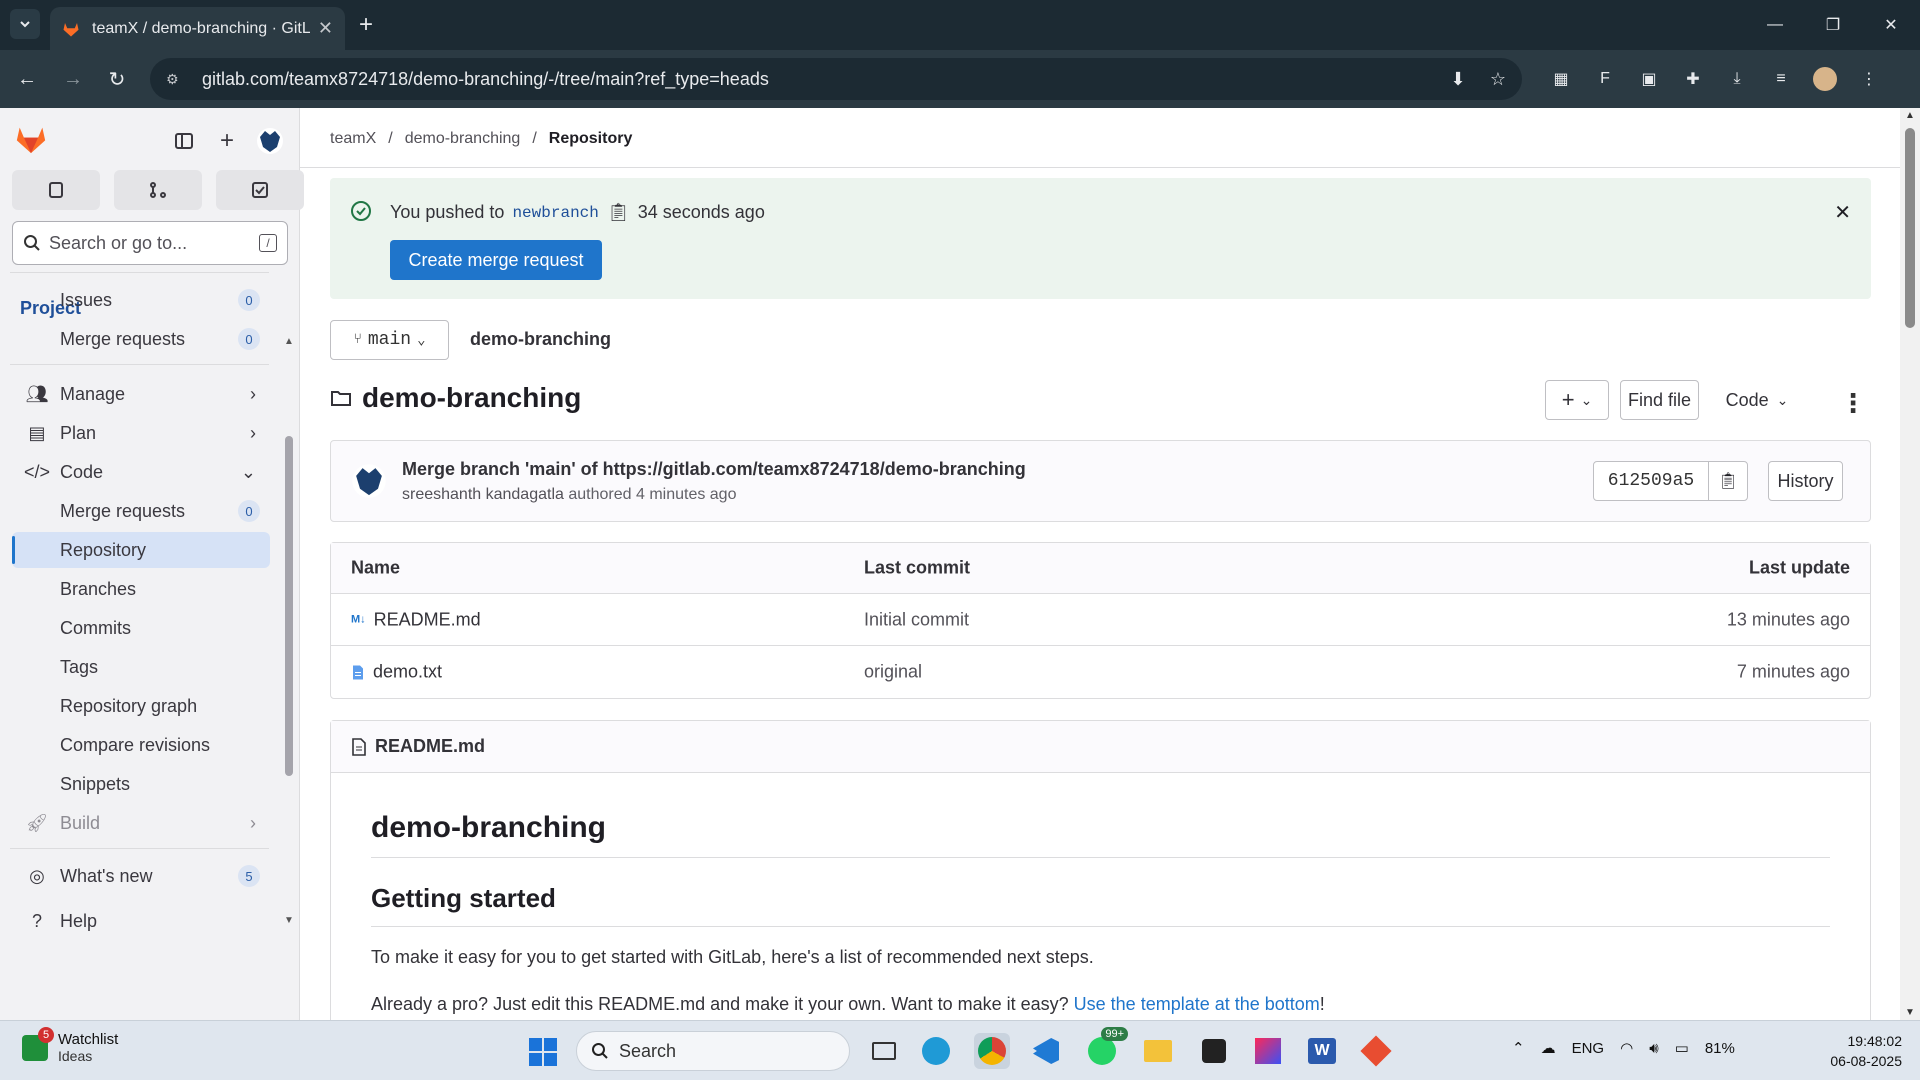 This screenshot has width=1920, height=1080. What do you see at coordinates (496, 260) in the screenshot?
I see `create-merge-request-button: Create merge request` at bounding box center [496, 260].